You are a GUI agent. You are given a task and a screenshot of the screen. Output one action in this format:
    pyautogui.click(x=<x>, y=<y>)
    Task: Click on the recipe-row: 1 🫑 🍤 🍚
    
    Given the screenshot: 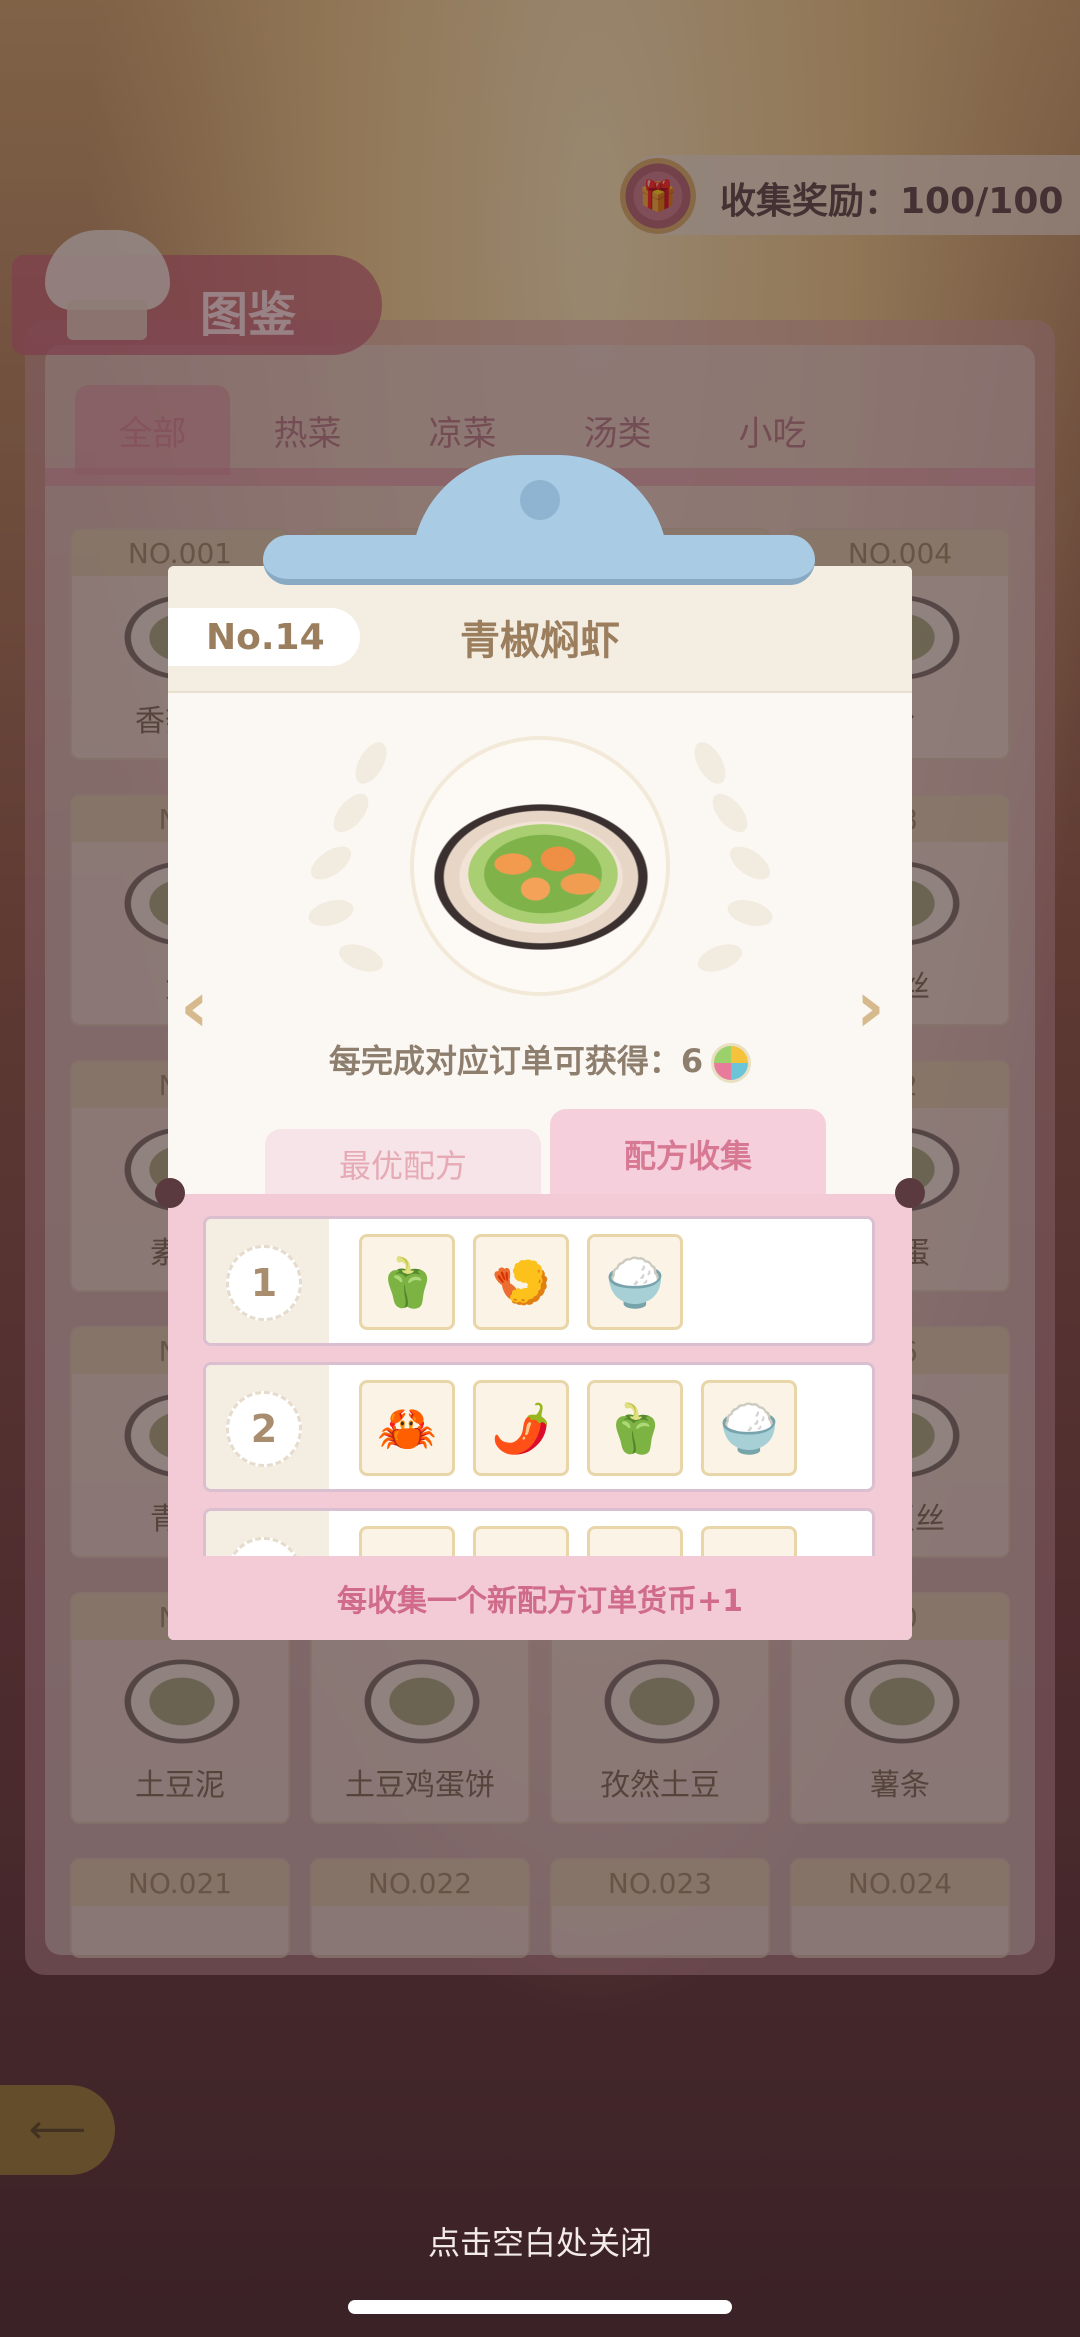 What is the action you would take?
    pyautogui.click(x=539, y=1281)
    